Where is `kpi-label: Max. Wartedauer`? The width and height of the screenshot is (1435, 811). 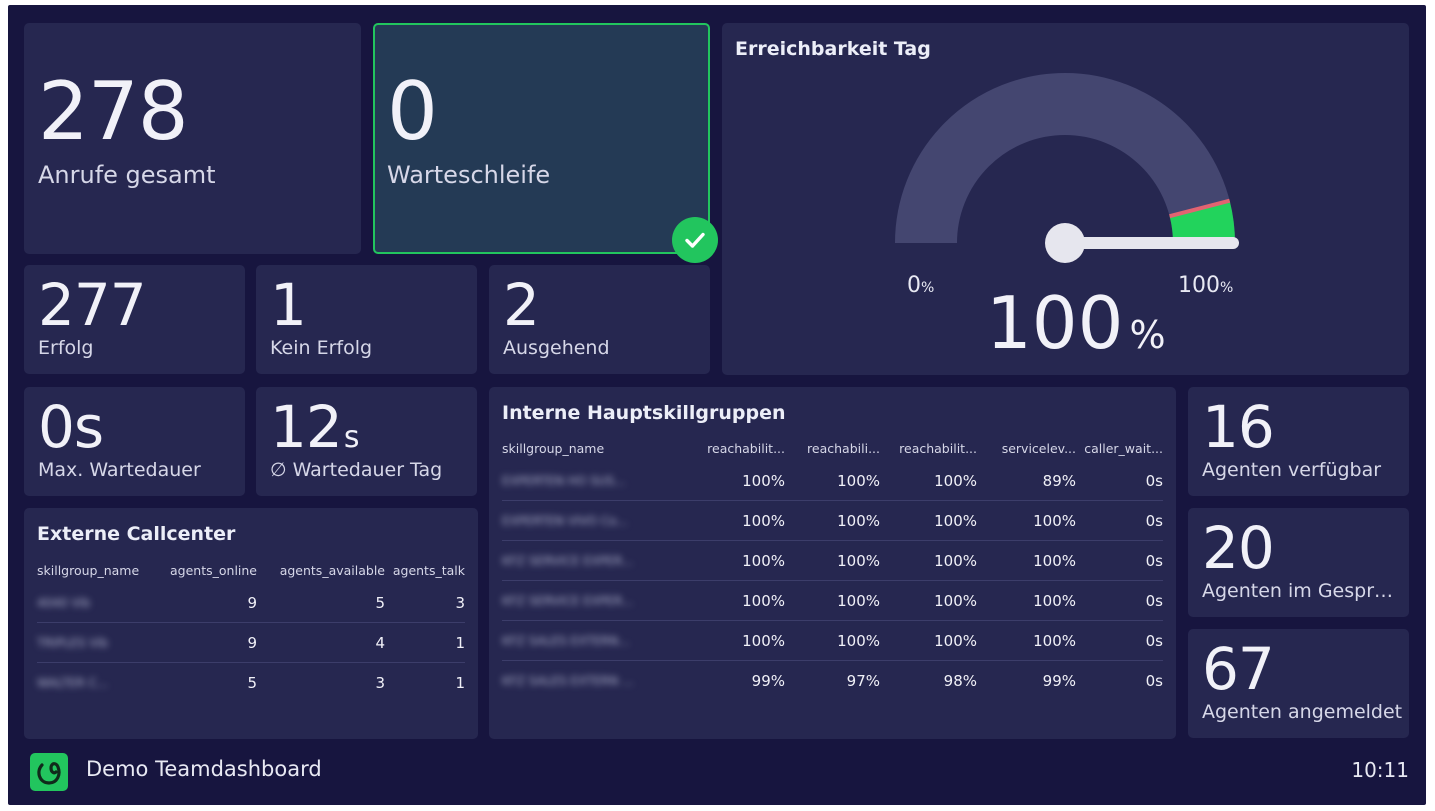 kpi-label: Max. Wartedauer is located at coordinates (119, 470).